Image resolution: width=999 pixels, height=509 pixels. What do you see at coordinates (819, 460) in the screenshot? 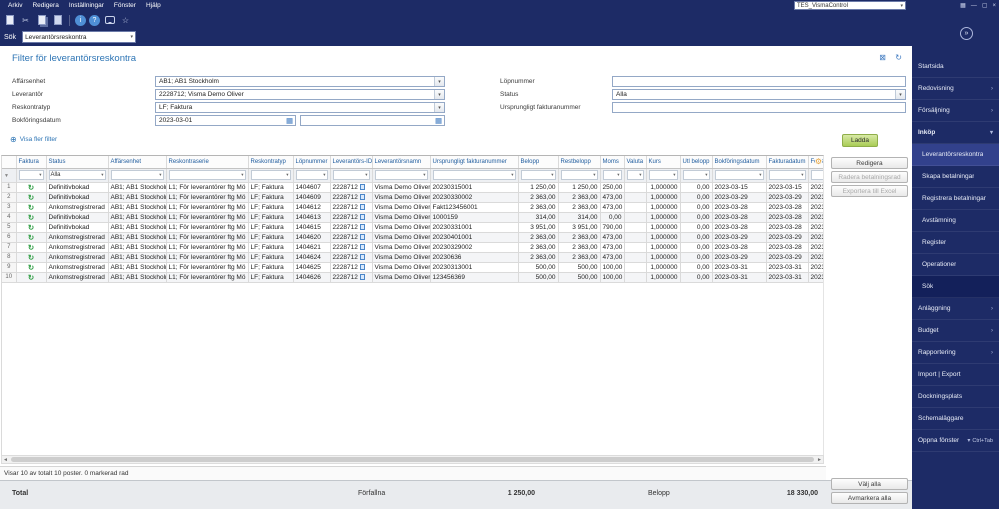
I see `scroll-right-arrow: ►` at bounding box center [819, 460].